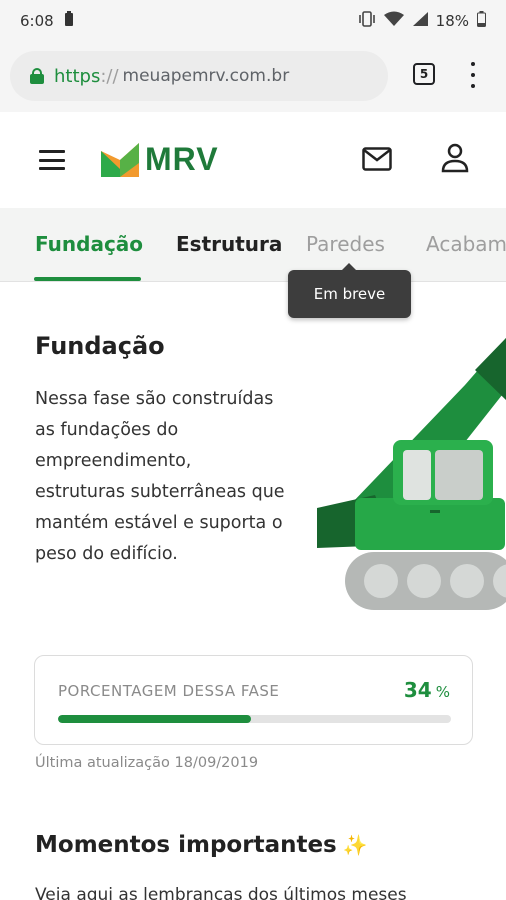 This screenshot has height=900, width=506. Describe the element at coordinates (253, 160) in the screenshot. I see `app-header: MRV` at that location.